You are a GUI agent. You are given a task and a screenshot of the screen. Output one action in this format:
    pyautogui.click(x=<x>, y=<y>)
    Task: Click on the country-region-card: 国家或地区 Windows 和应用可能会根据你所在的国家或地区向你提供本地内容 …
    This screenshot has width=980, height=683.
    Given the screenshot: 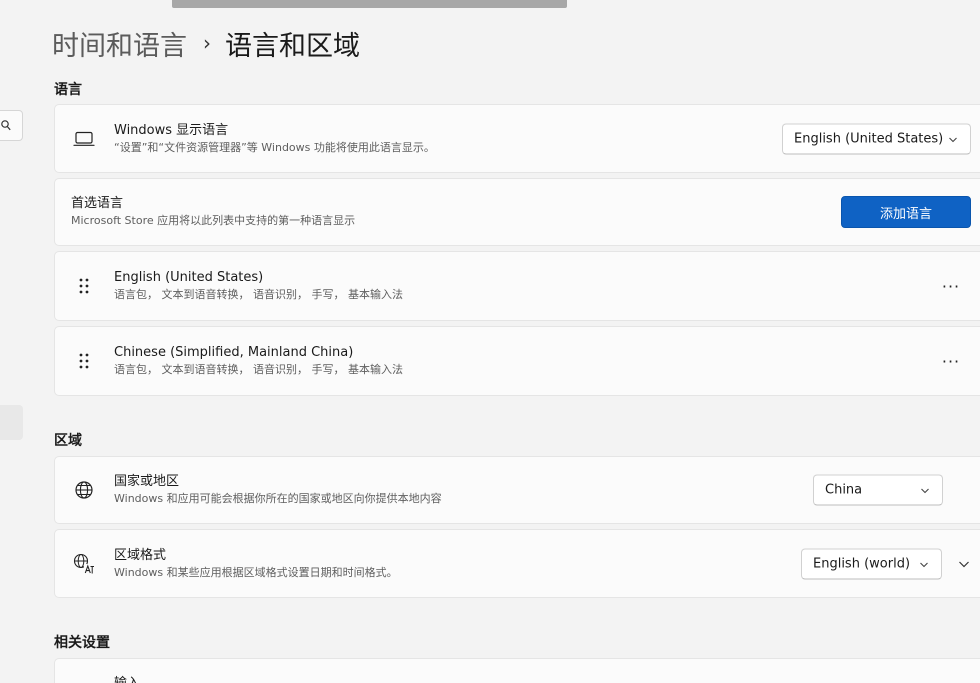 What is the action you would take?
    pyautogui.click(x=517, y=490)
    